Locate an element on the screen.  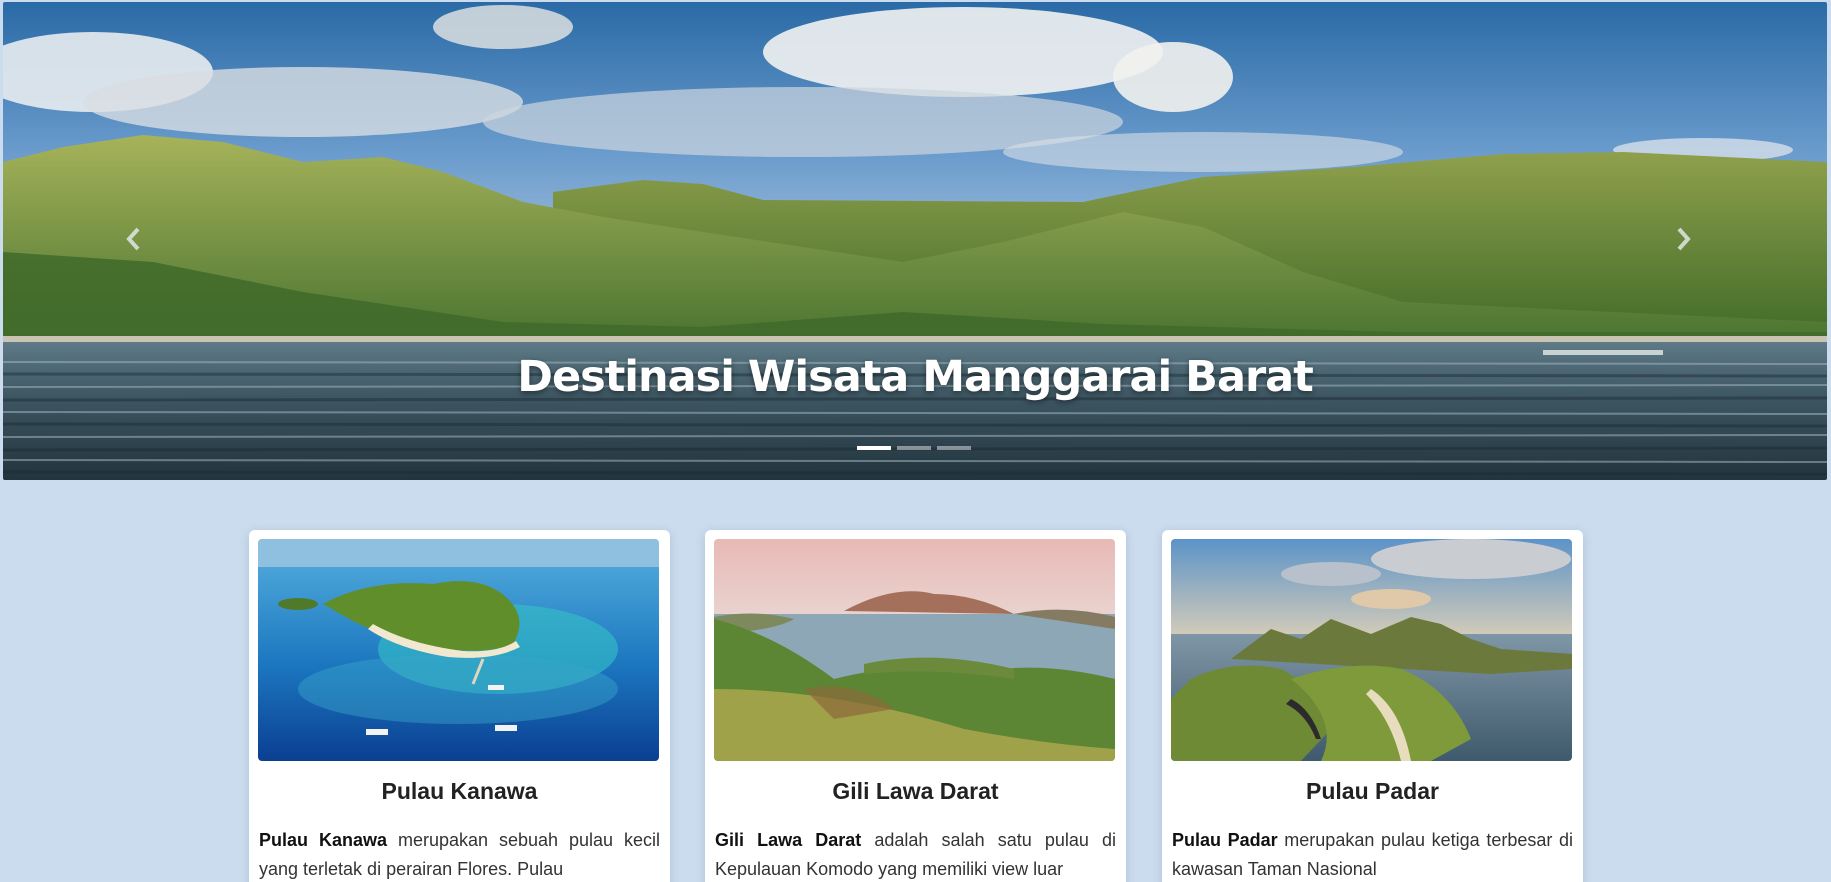
hero-title: Destinasi Wisata Manggarai Barat is located at coordinates (915, 377).